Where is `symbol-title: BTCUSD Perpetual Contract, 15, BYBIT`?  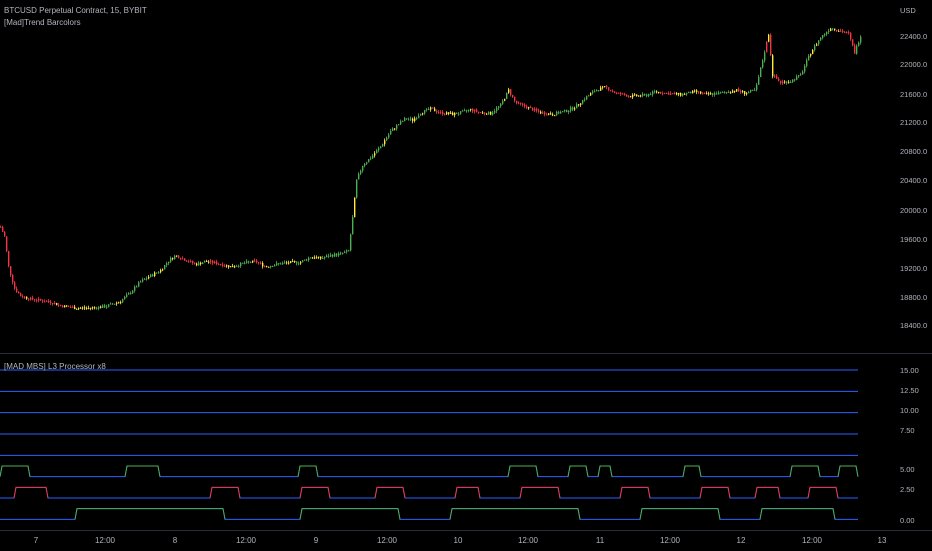
symbol-title: BTCUSD Perpetual Contract, 15, BYBIT is located at coordinates (75, 11).